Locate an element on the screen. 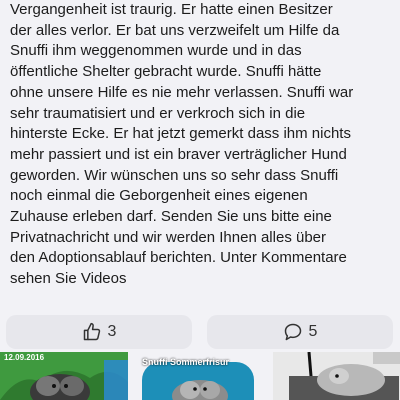 The height and width of the screenshot is (400, 400). photo-caption: Snuffi Sommerfrisur is located at coordinates (186, 362).